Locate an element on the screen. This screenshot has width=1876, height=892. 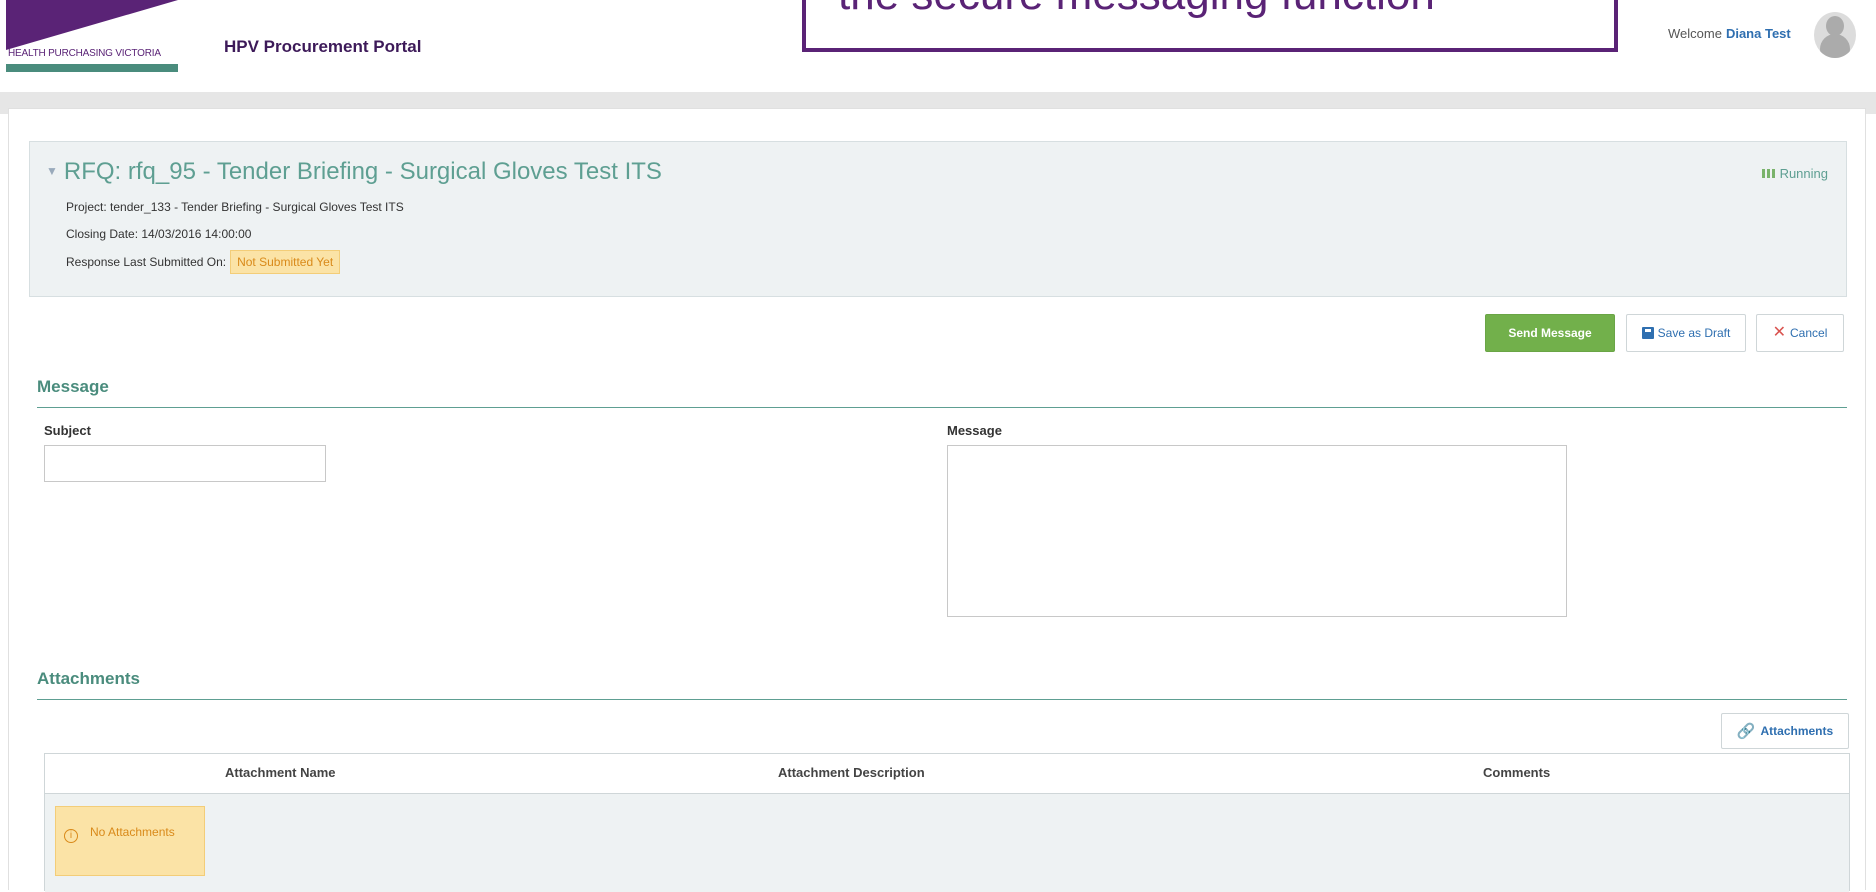
welcome-label: Welcome is located at coordinates (1695, 33).